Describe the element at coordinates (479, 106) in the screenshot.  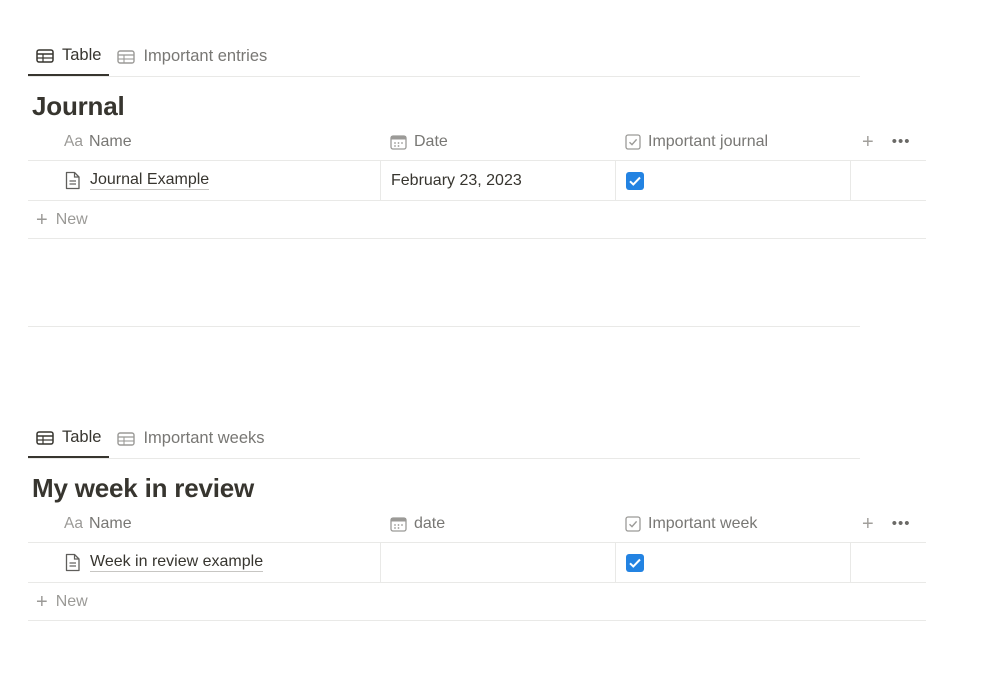
I see `database-title: Journal` at that location.